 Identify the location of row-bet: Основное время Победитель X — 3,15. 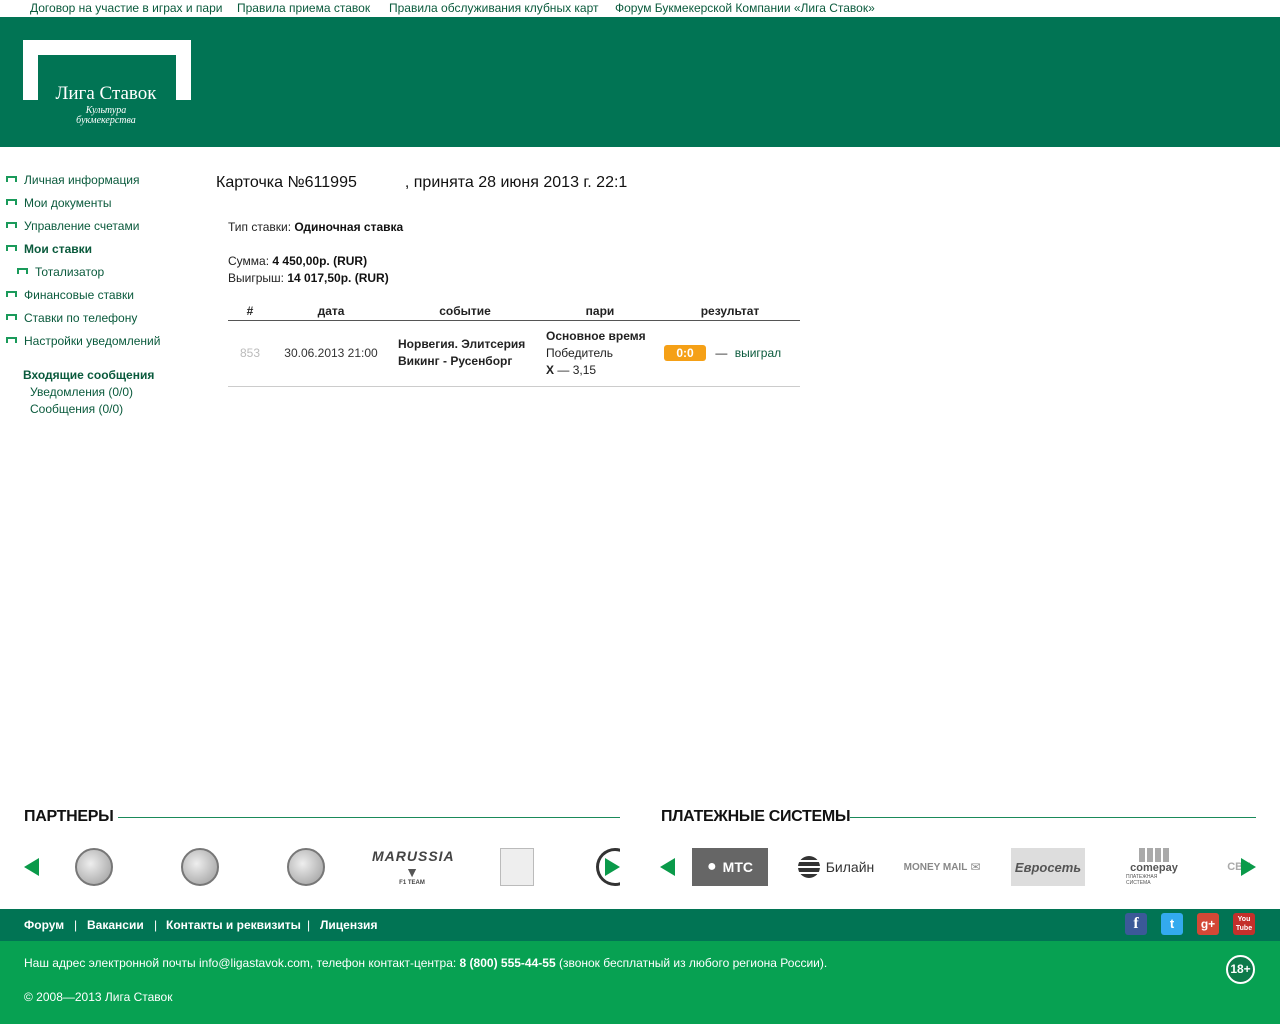
(600, 353).